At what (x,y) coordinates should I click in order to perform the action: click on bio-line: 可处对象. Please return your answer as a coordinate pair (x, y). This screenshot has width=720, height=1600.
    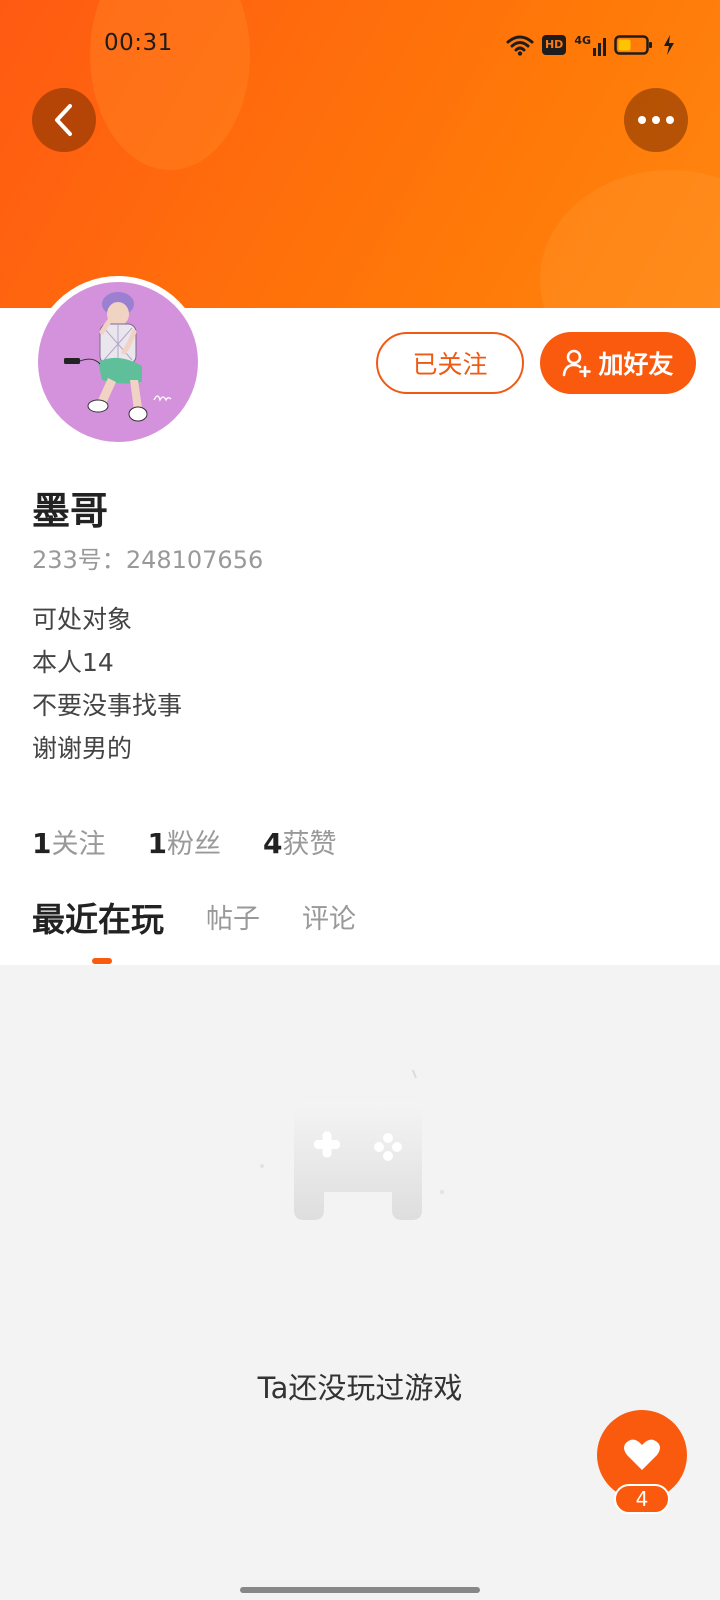
    Looking at the image, I should click on (82, 619).